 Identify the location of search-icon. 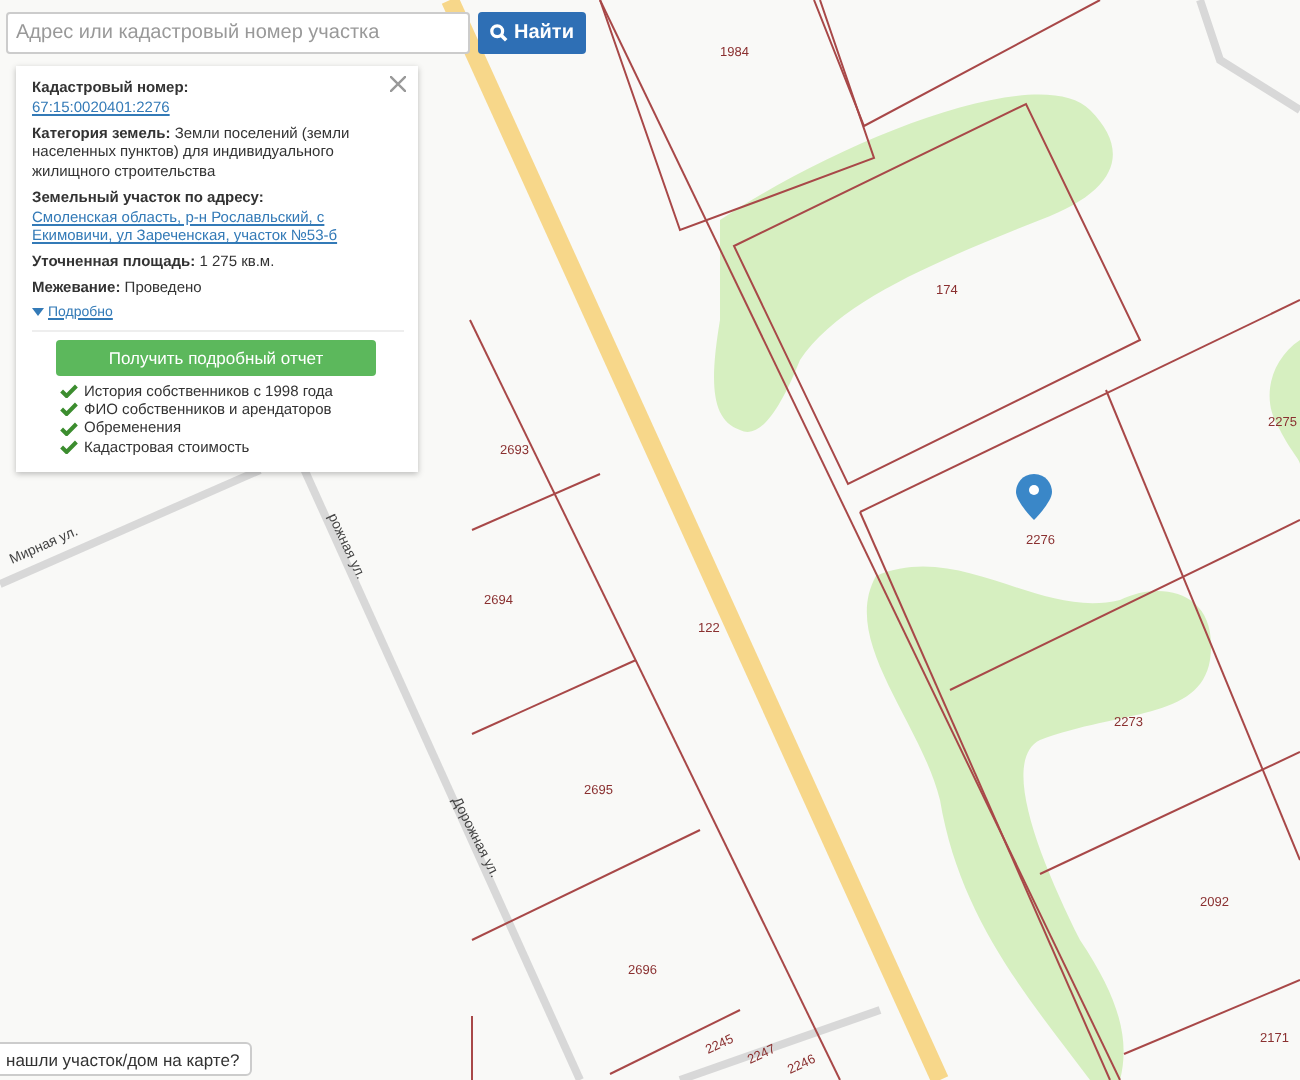
(499, 33).